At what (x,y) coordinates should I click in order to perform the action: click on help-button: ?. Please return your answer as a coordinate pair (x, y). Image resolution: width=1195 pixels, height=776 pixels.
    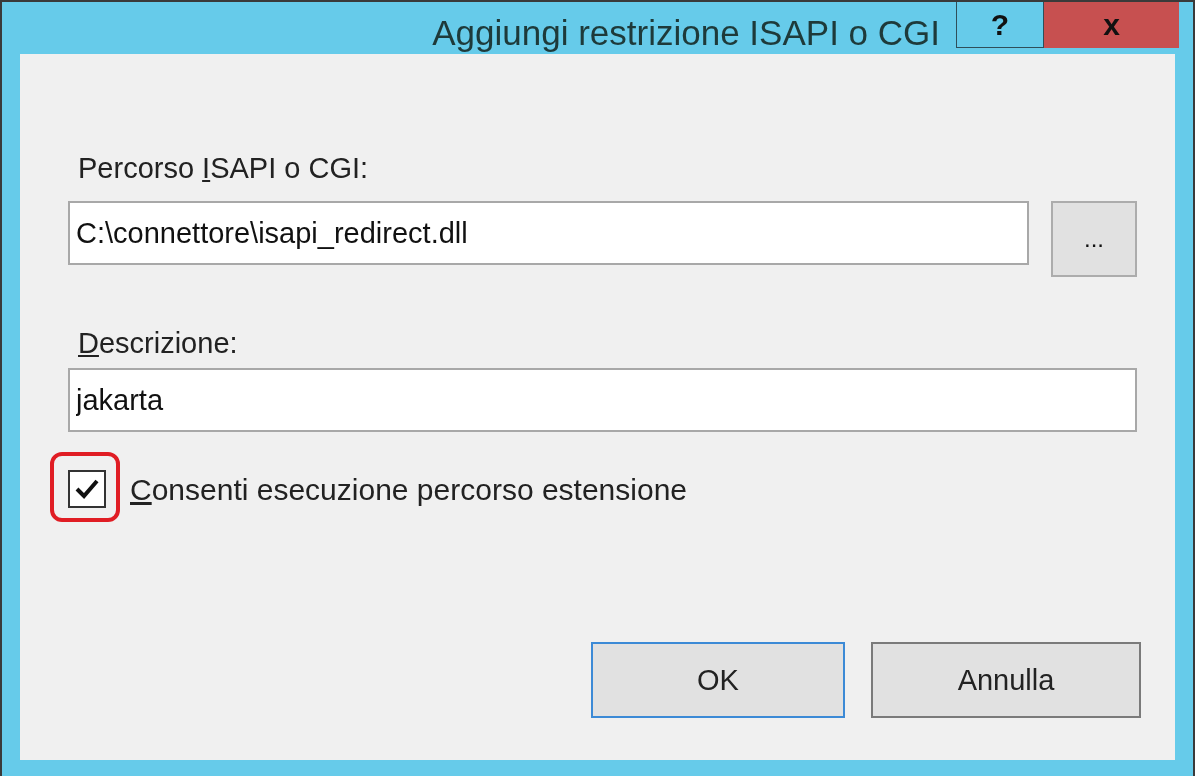
    Looking at the image, I should click on (1000, 25).